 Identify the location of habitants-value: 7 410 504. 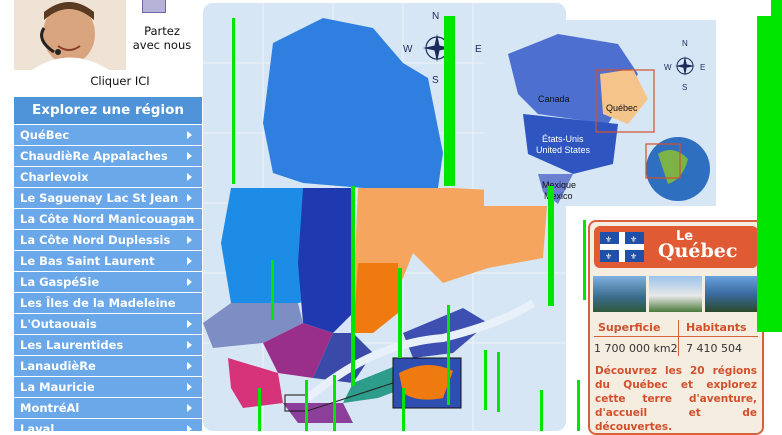
(714, 348).